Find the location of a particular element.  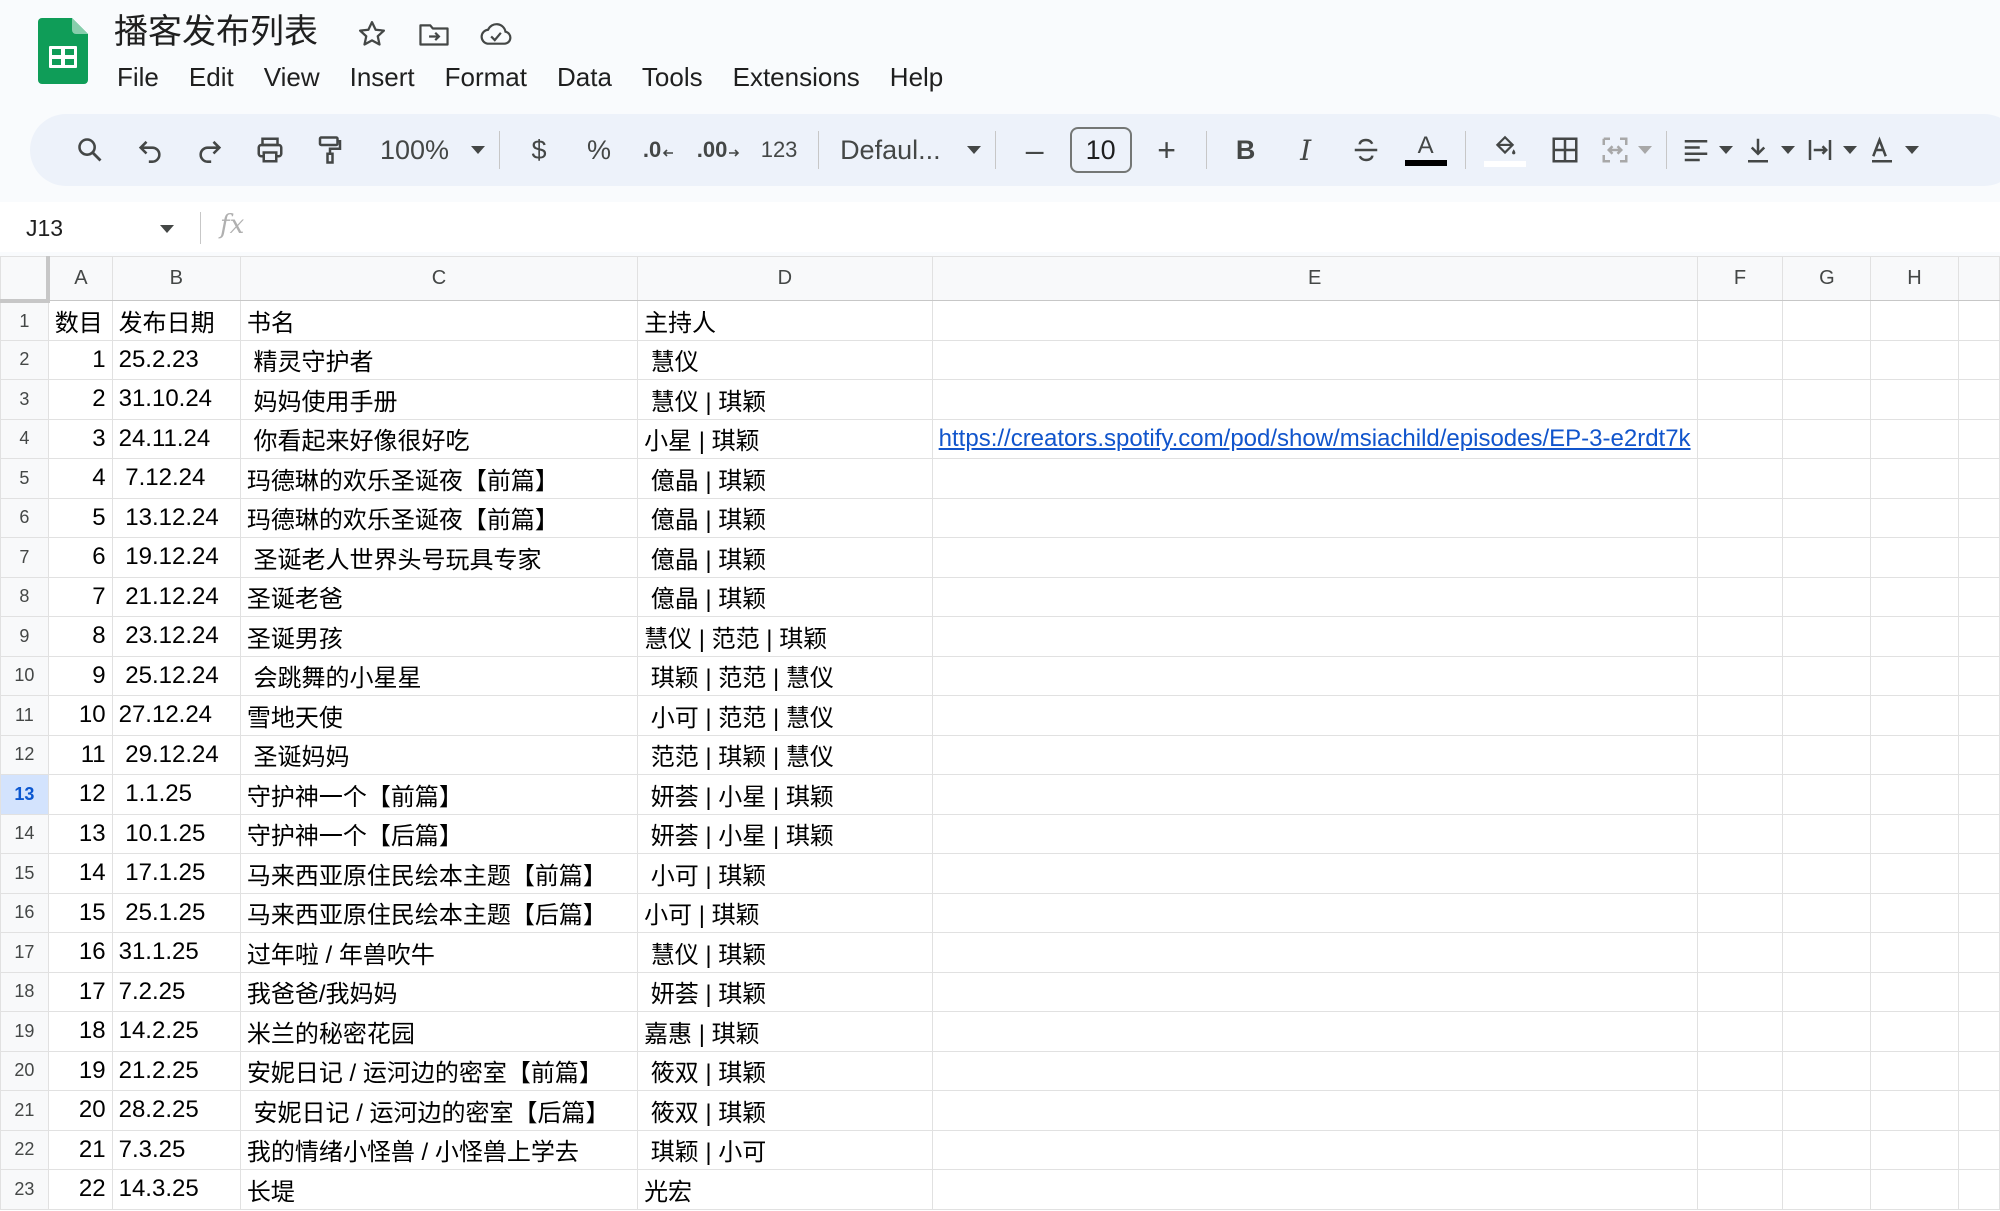

menu-view: View is located at coordinates (292, 77).